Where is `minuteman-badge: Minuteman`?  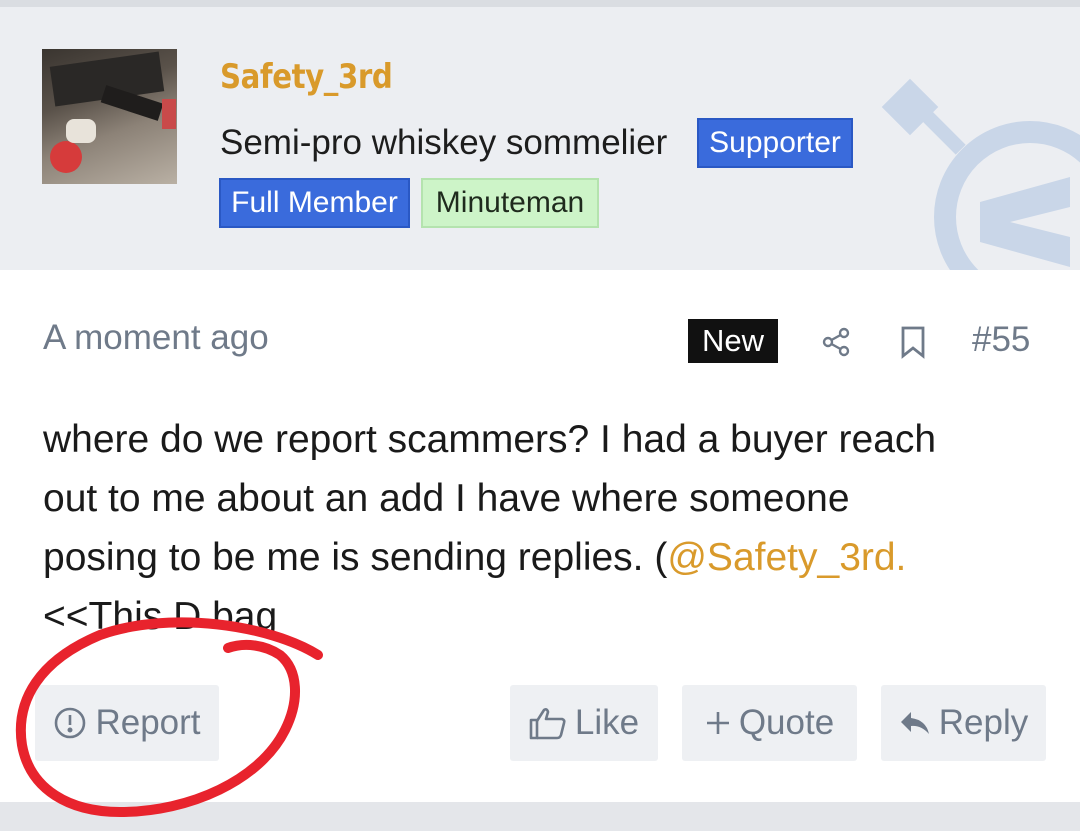 minuteman-badge: Minuteman is located at coordinates (510, 203).